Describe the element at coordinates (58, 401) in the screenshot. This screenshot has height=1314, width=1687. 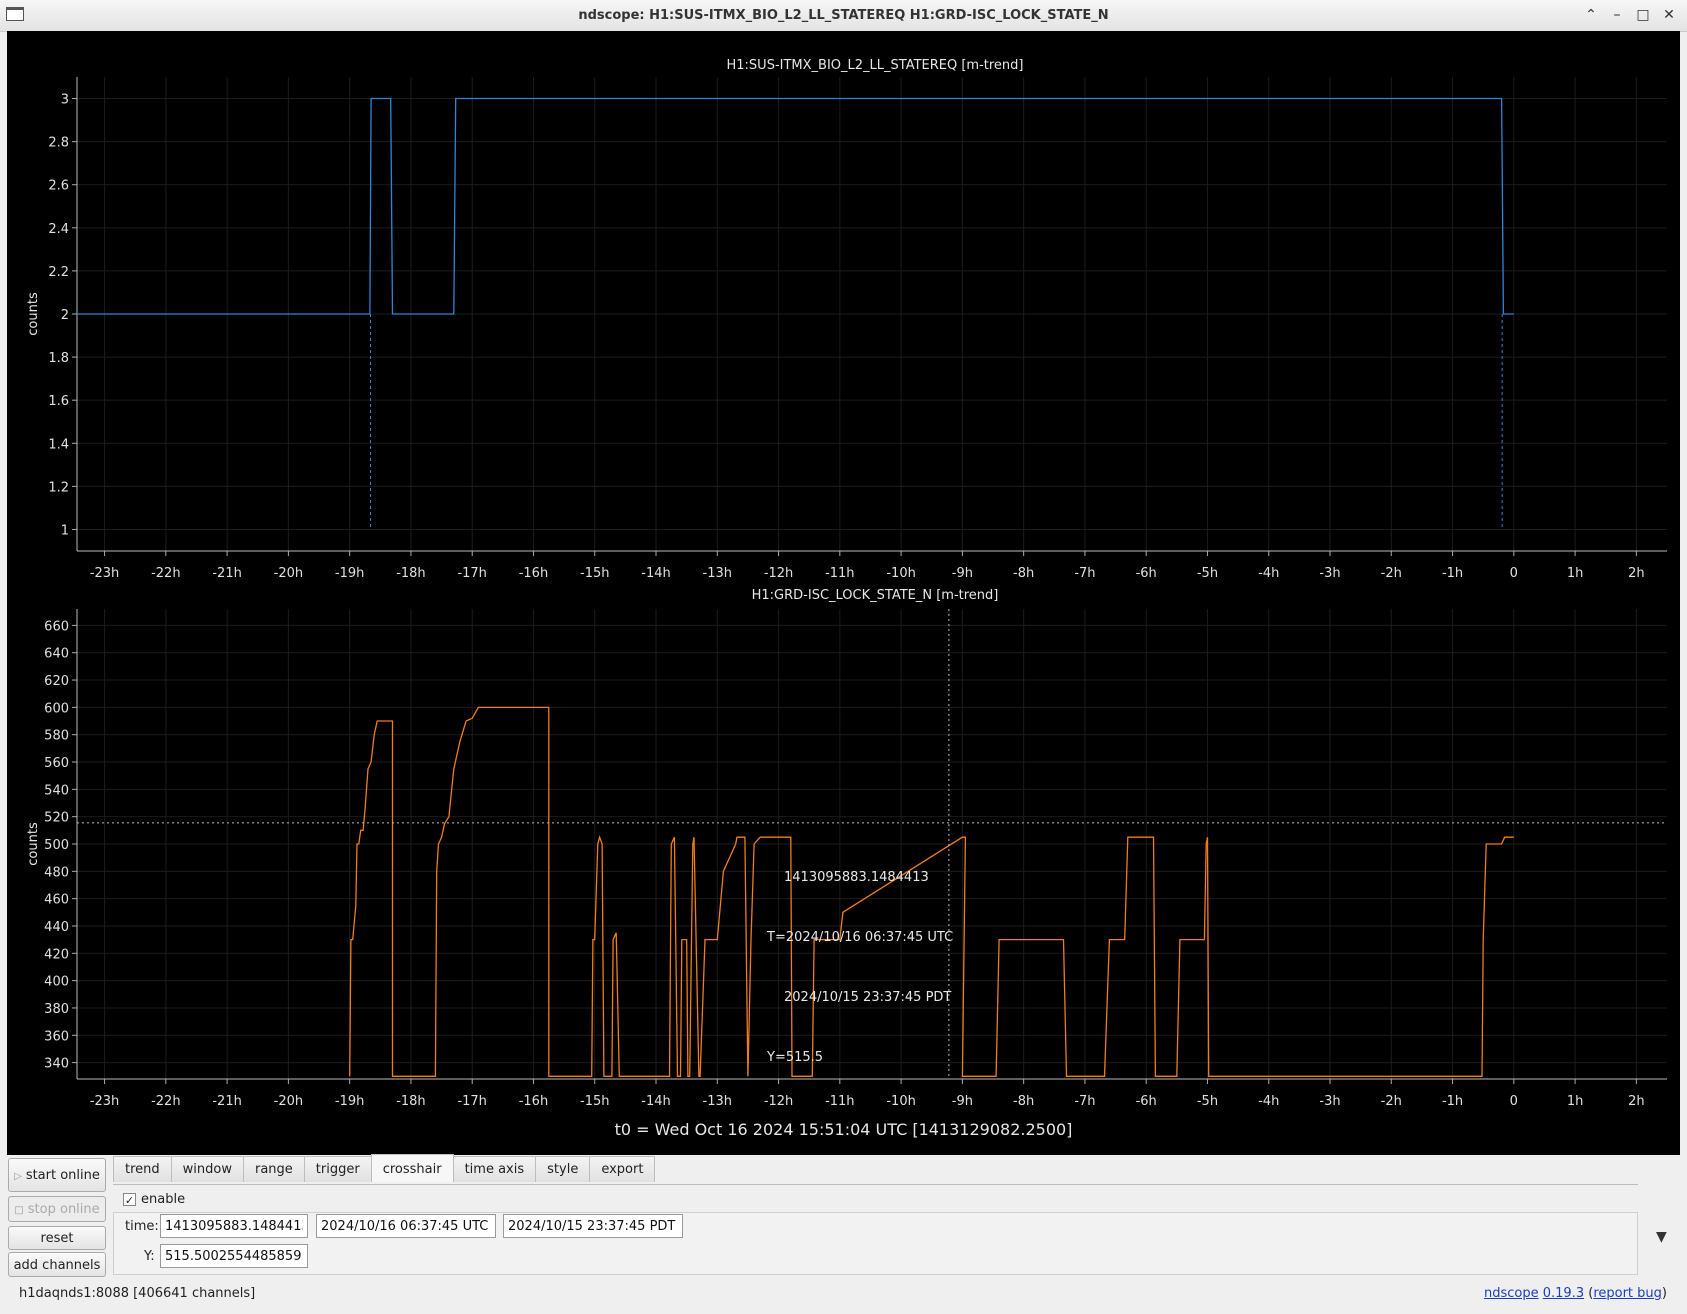
I see `y-tick-label: 1.6` at that location.